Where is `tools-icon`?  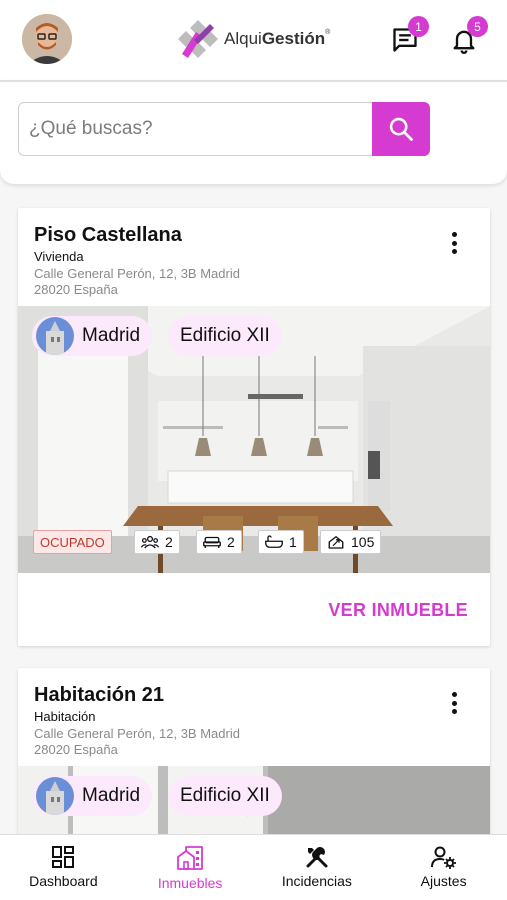 tools-icon is located at coordinates (317, 857).